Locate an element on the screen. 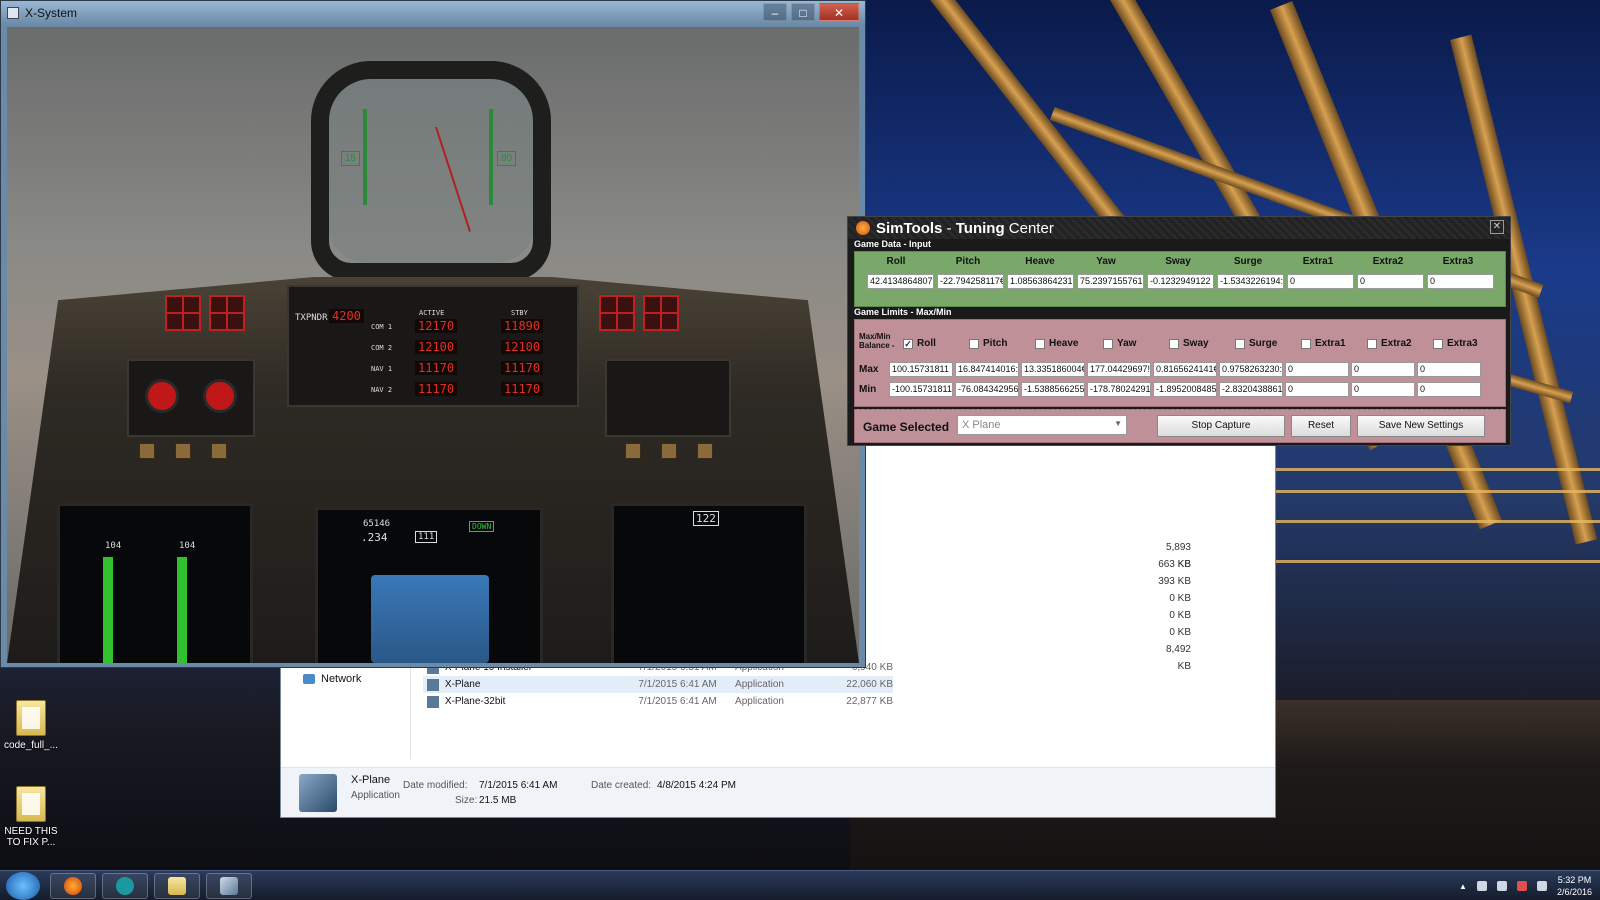  save-new-settings-button: Save New Settings is located at coordinates (1421, 426).